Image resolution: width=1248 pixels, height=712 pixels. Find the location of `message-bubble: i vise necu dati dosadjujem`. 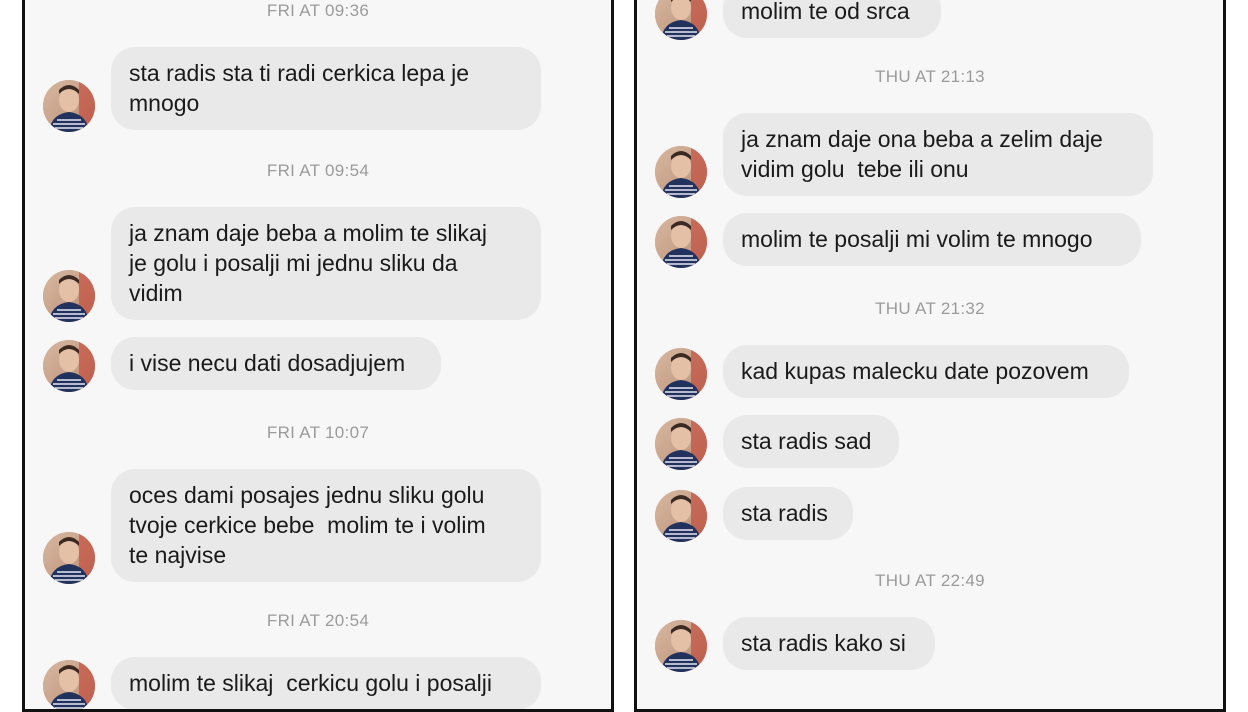

message-bubble: i vise necu dati dosadjujem is located at coordinates (276, 363).